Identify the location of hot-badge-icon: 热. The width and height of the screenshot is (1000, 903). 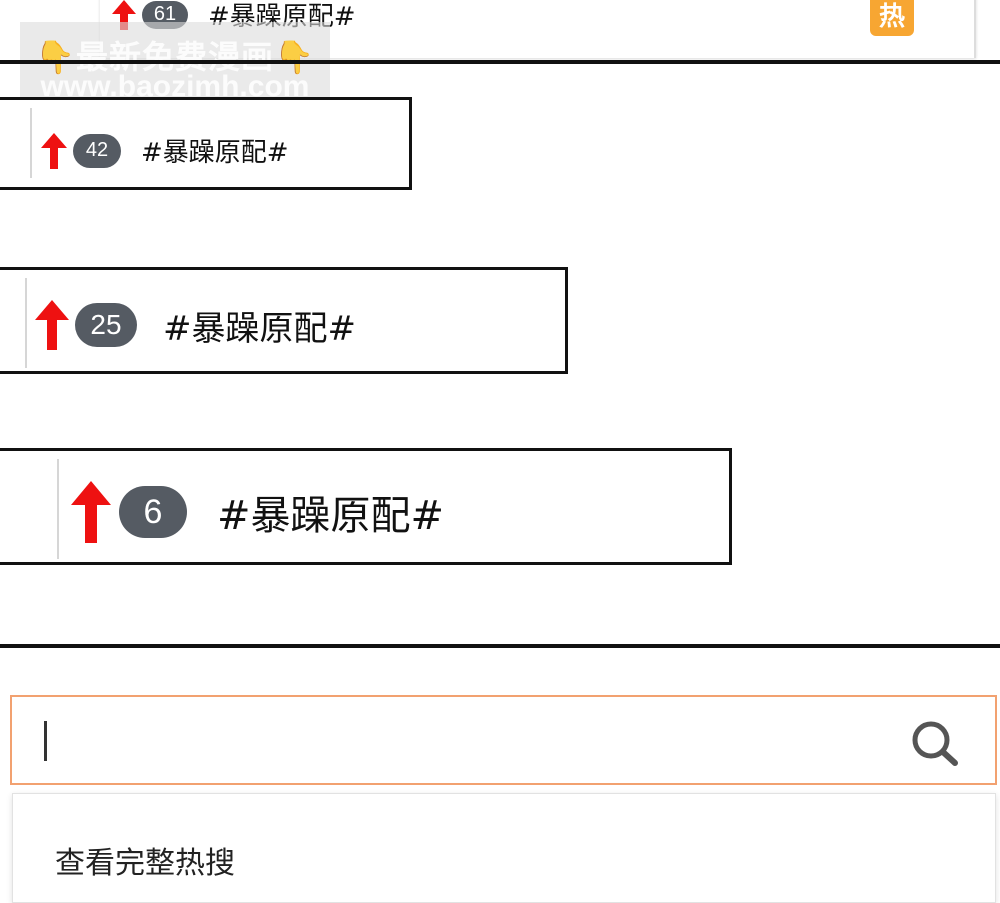
(892, 18).